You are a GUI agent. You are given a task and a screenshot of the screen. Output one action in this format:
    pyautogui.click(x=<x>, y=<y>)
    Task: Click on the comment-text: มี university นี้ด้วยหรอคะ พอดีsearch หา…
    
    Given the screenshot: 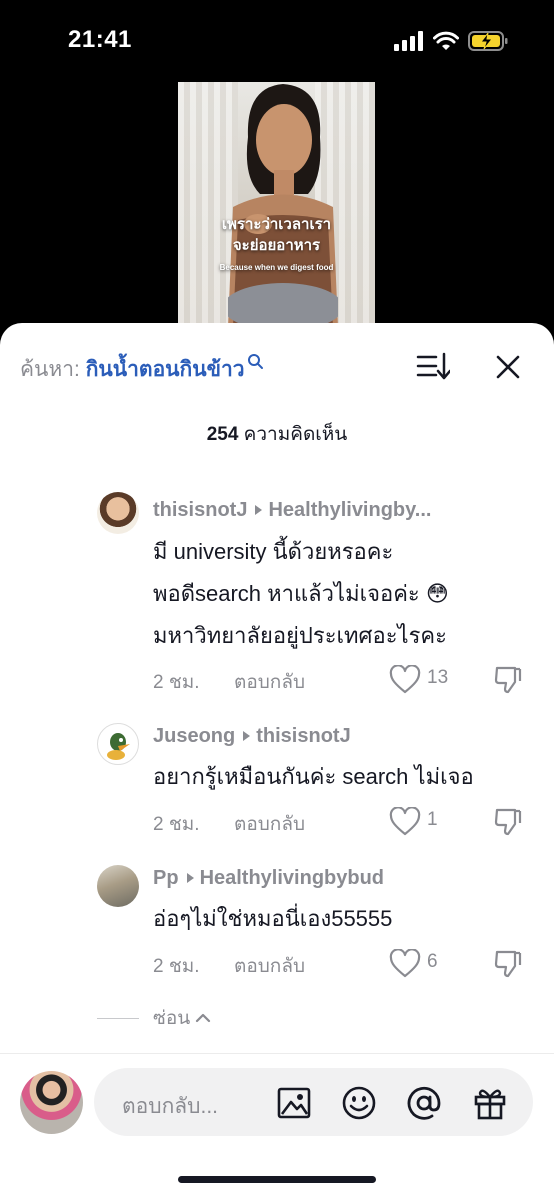 What is the action you would take?
    pyautogui.click(x=301, y=594)
    